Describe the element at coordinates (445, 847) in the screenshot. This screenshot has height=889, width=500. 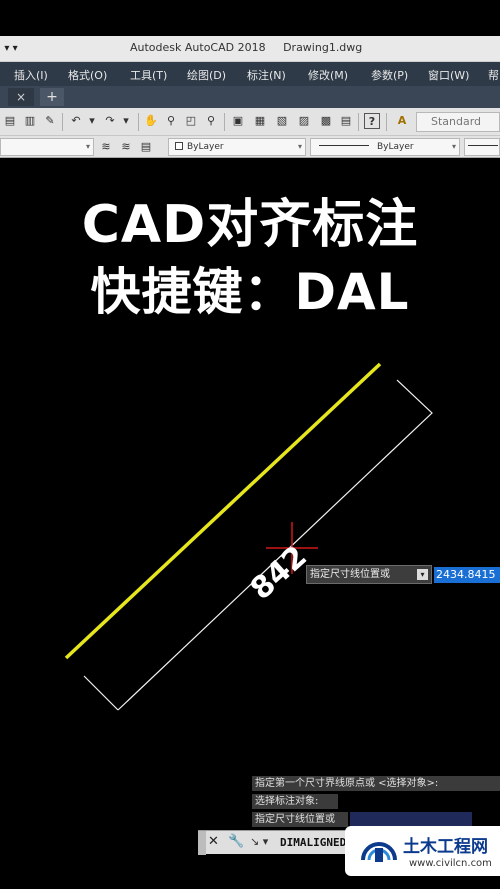
I see `watermark-name: 土木工程网` at that location.